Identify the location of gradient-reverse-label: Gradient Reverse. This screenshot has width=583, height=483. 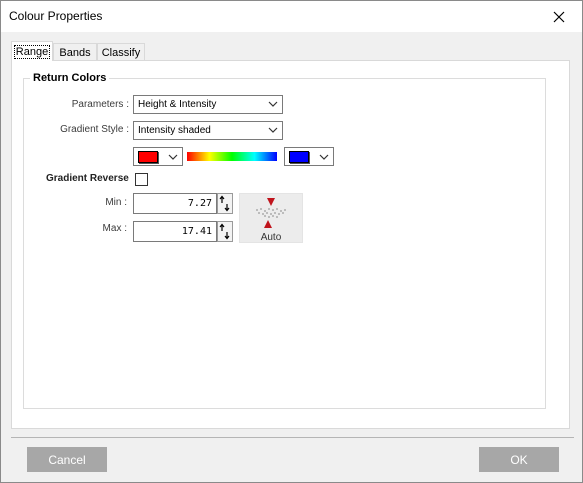
(87, 178).